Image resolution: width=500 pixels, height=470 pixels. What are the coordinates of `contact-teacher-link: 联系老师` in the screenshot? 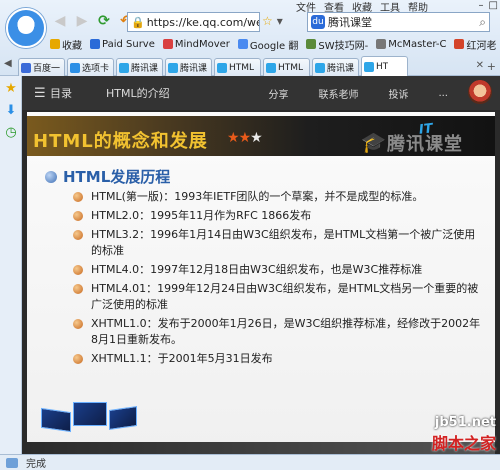 It's located at (338, 93).